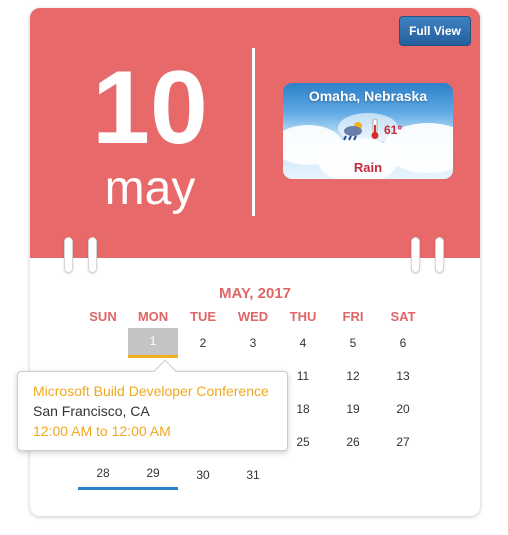 Image resolution: width=508 pixels, height=535 pixels. I want to click on date-cell-4: 4, so click(303, 343).